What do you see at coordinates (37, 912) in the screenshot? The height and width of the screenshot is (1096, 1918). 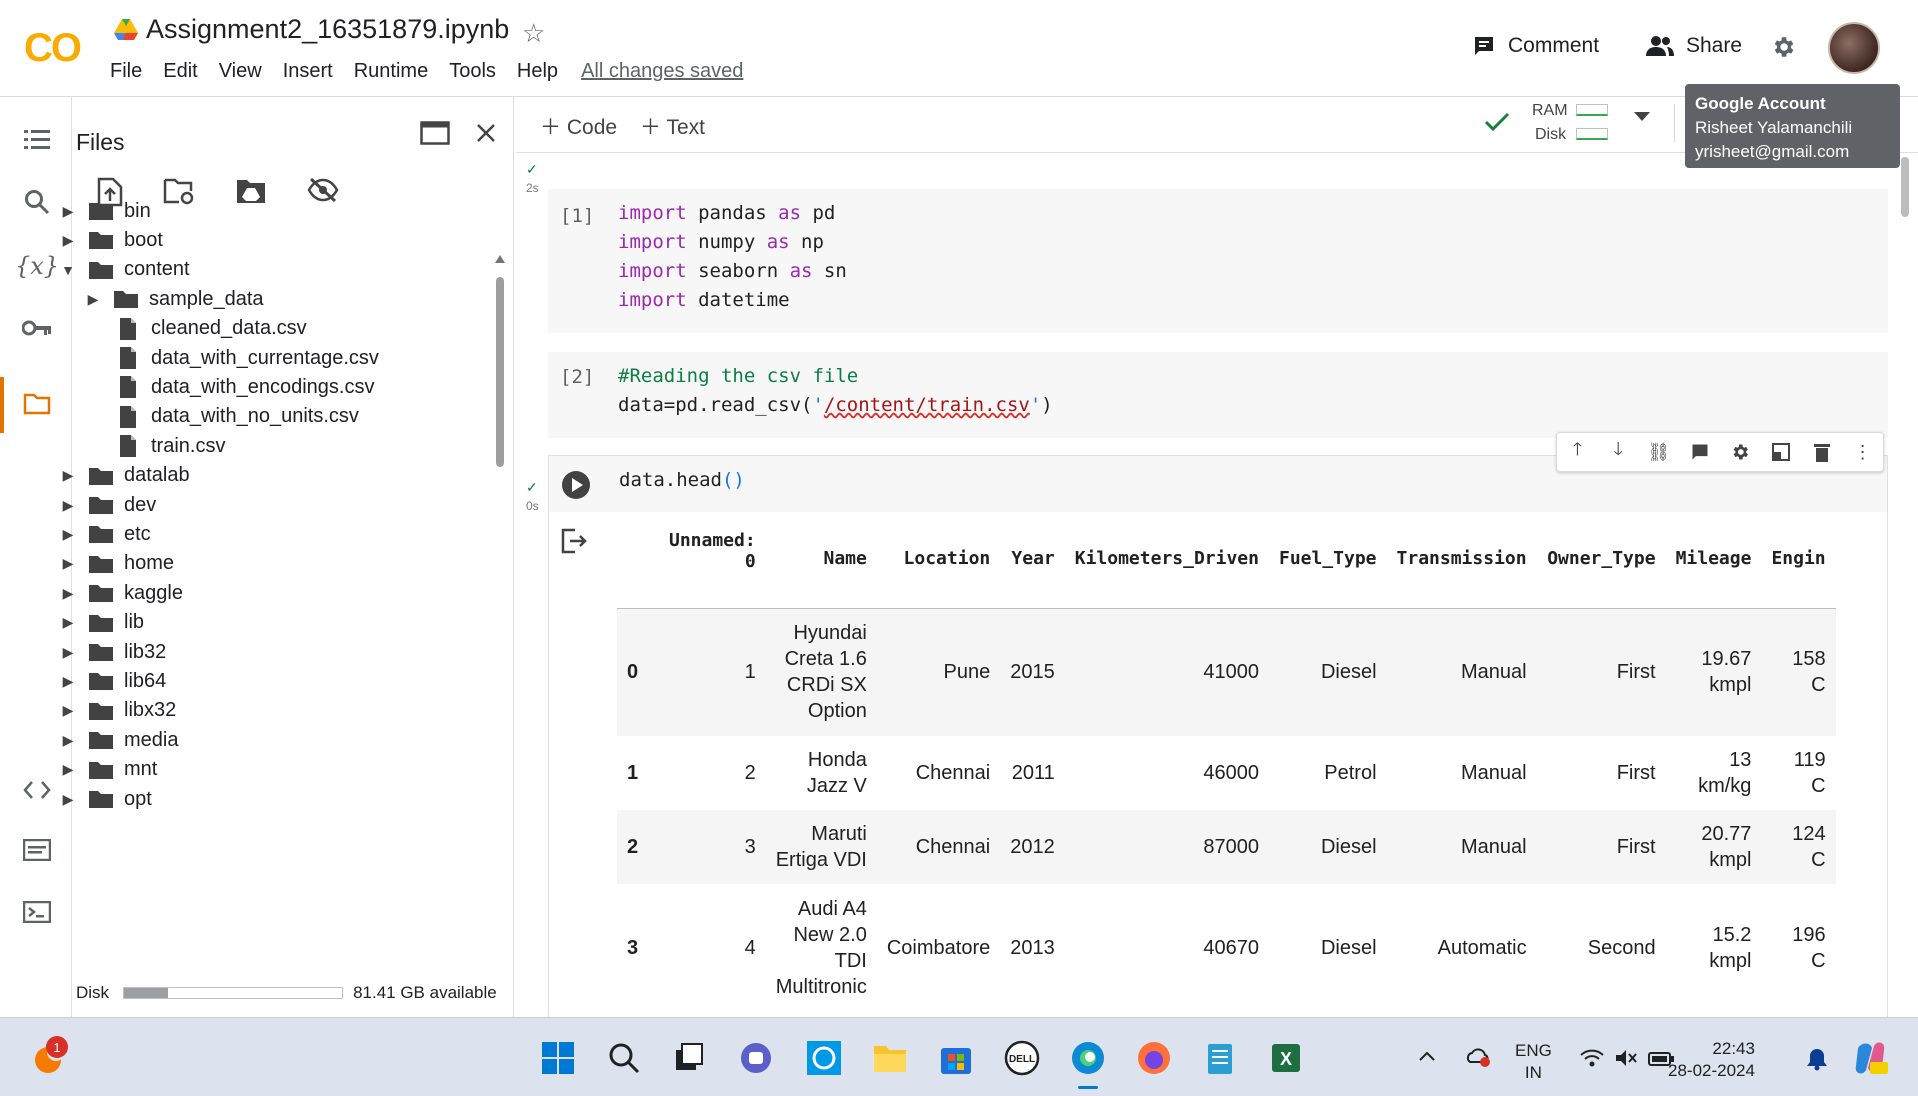 I see `terminal-icon` at bounding box center [37, 912].